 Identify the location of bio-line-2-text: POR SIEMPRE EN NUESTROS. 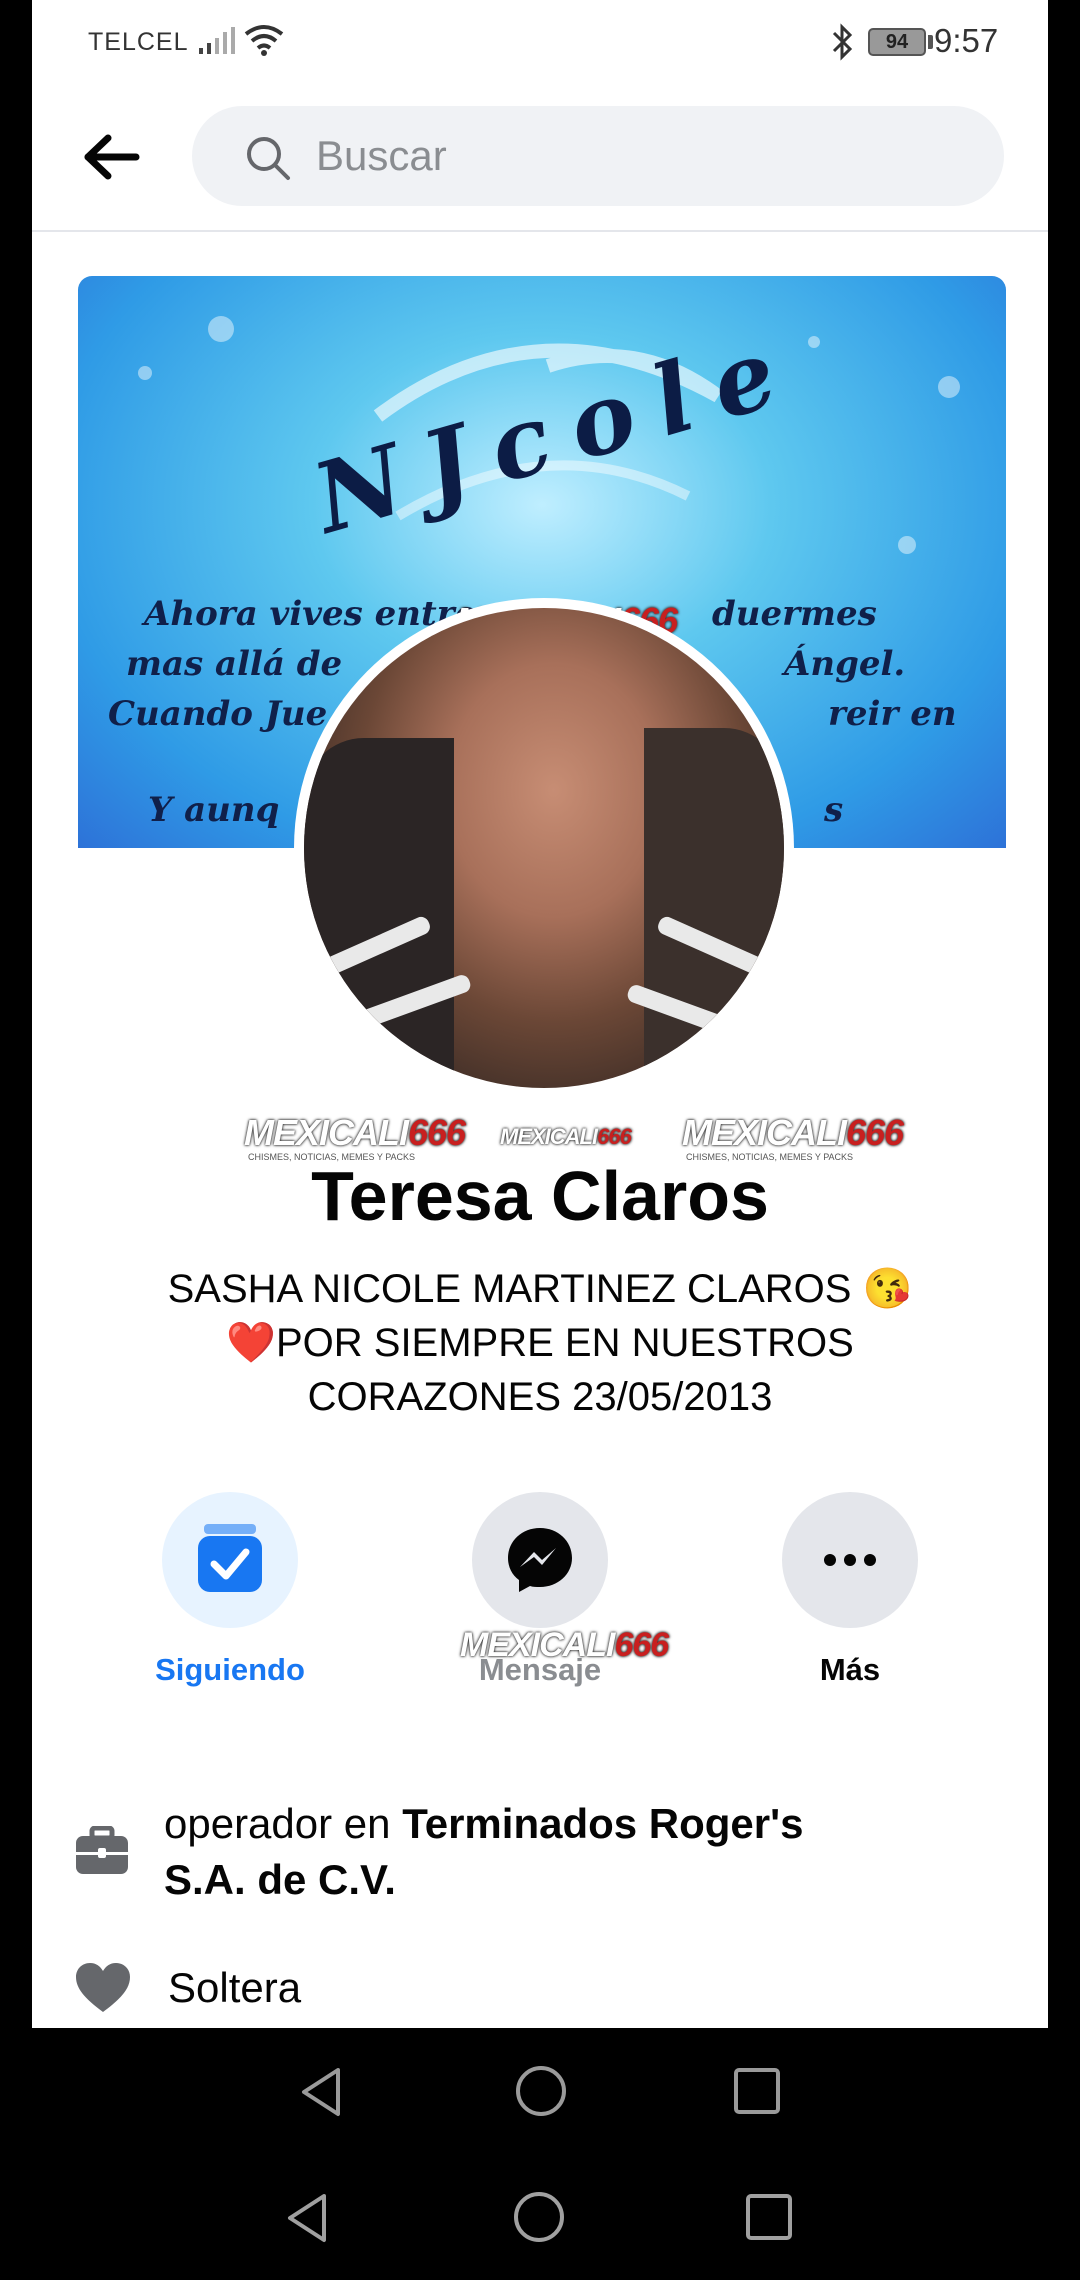
(564, 1343).